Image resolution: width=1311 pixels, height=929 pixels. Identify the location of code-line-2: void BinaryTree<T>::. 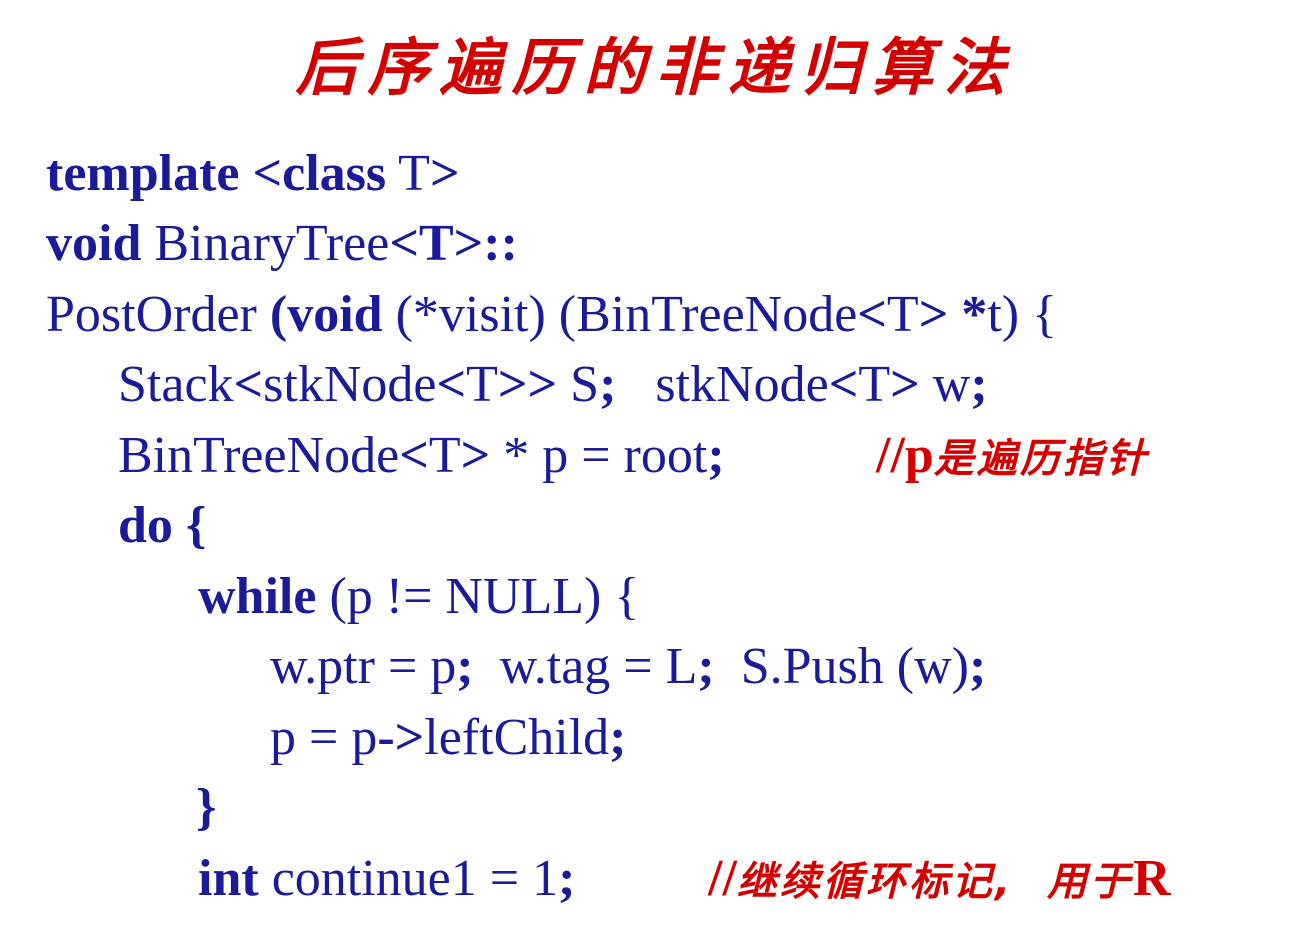
(282, 244).